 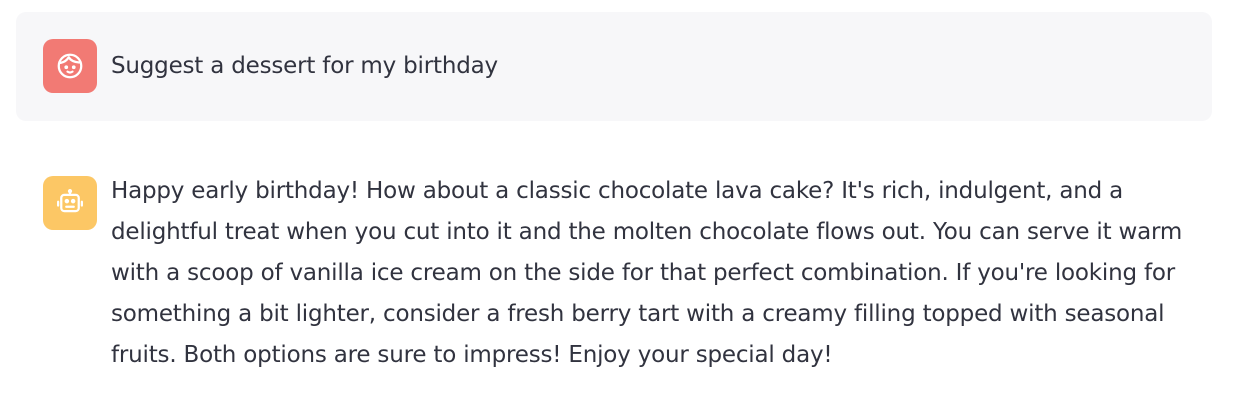 What do you see at coordinates (70, 66) in the screenshot?
I see `user-face-icon` at bounding box center [70, 66].